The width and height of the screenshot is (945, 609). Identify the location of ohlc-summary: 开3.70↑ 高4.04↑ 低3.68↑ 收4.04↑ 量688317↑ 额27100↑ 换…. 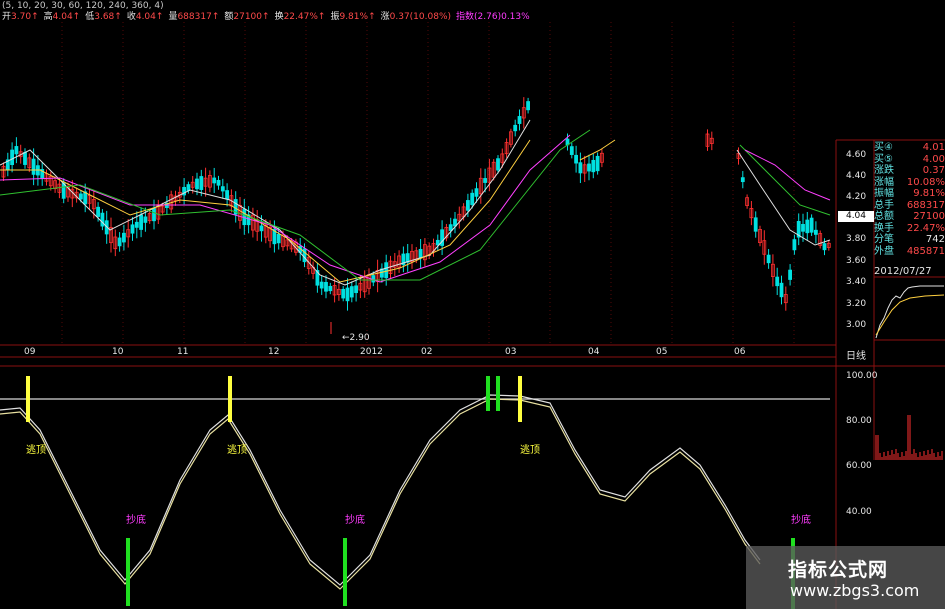
(268, 17).